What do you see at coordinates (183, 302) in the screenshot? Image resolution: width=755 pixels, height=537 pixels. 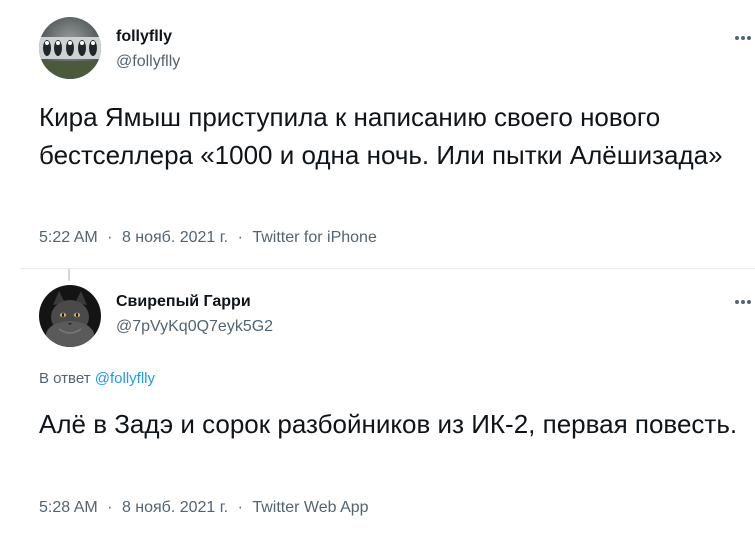 I see `display-name: Свирепый Гарри` at bounding box center [183, 302].